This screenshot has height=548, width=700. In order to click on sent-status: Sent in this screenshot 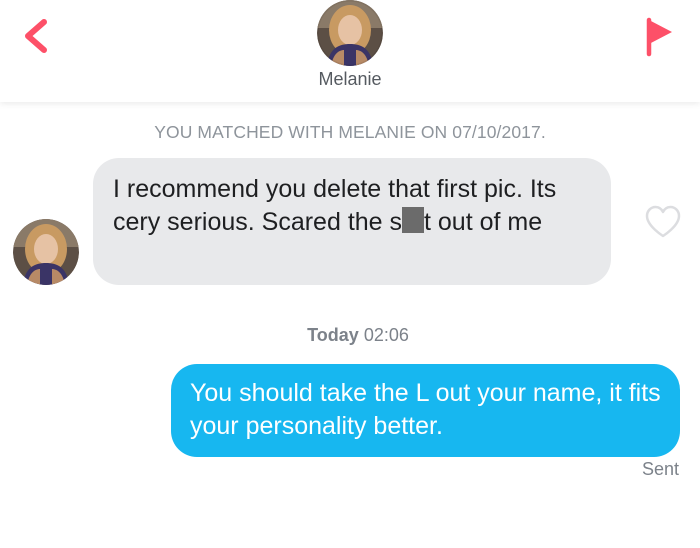, I will do `click(660, 469)`.